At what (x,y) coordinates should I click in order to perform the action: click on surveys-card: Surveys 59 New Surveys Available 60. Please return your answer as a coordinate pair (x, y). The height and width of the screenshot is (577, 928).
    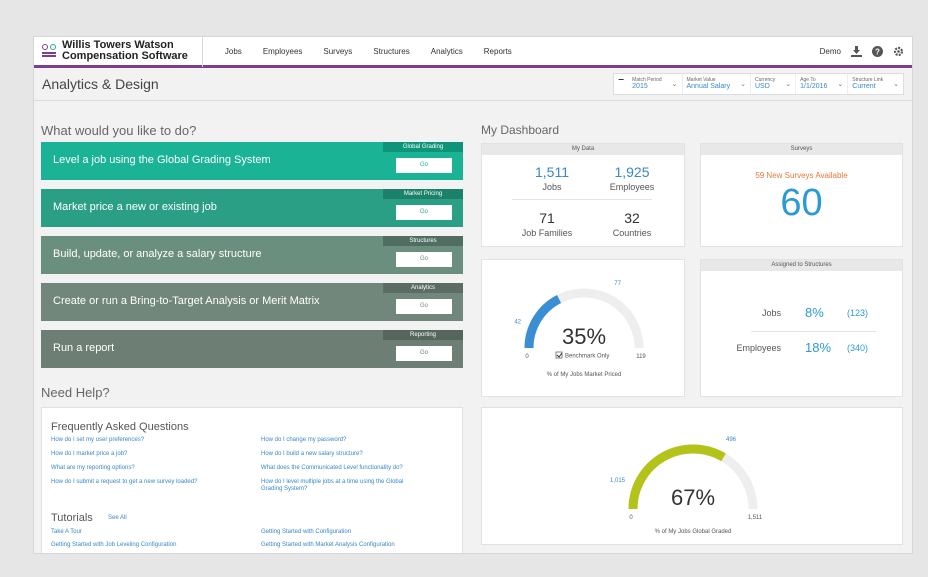
    Looking at the image, I should click on (801, 195).